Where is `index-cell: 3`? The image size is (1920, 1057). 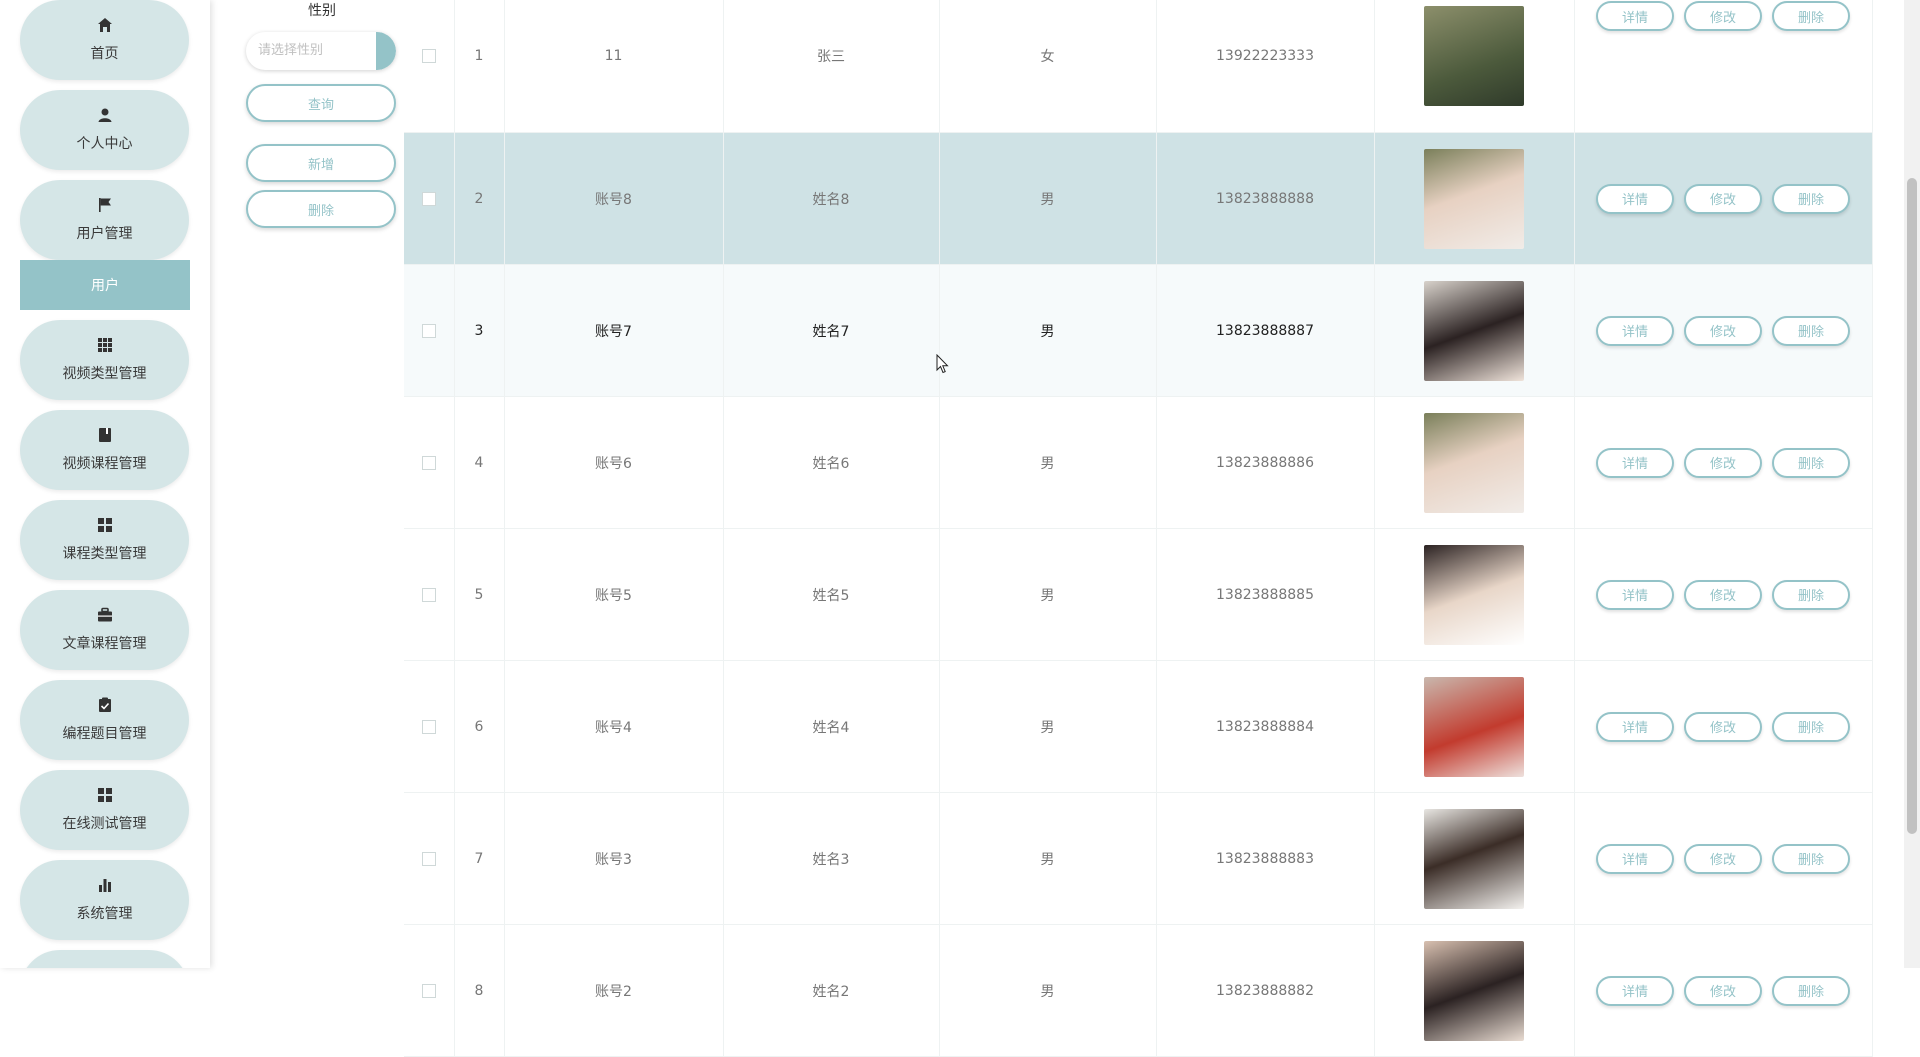
index-cell: 3 is located at coordinates (479, 330).